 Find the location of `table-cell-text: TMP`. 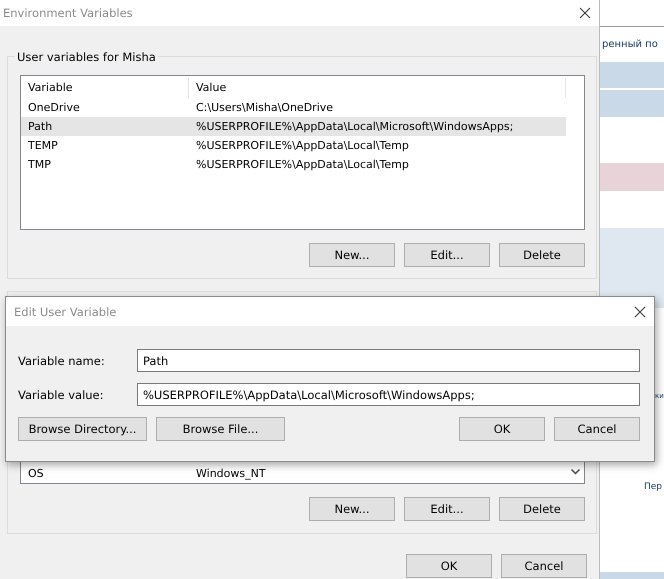

table-cell-text: TMP is located at coordinates (39, 164).